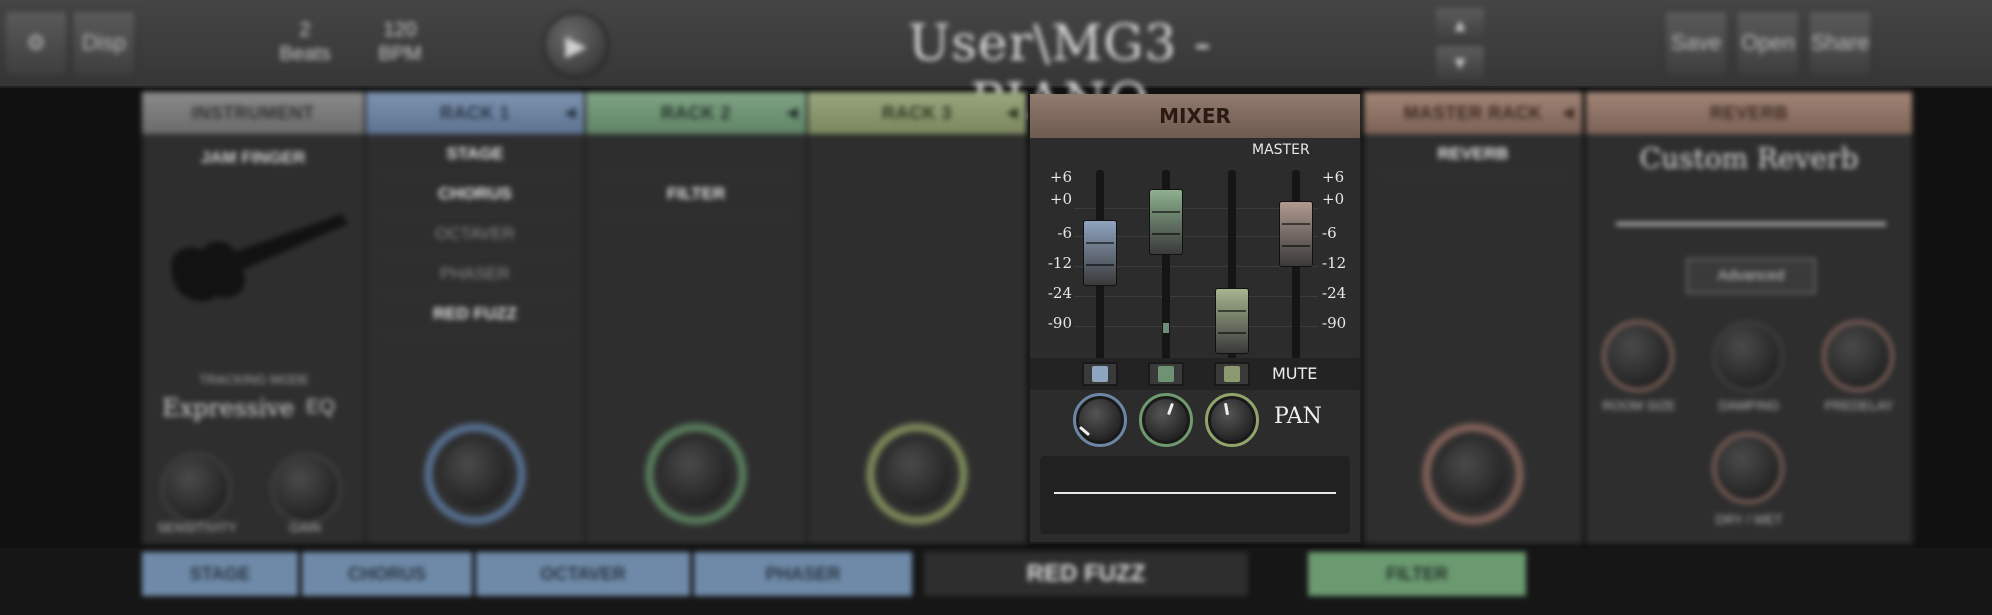  I want to click on reverb-slider, so click(1751, 224).